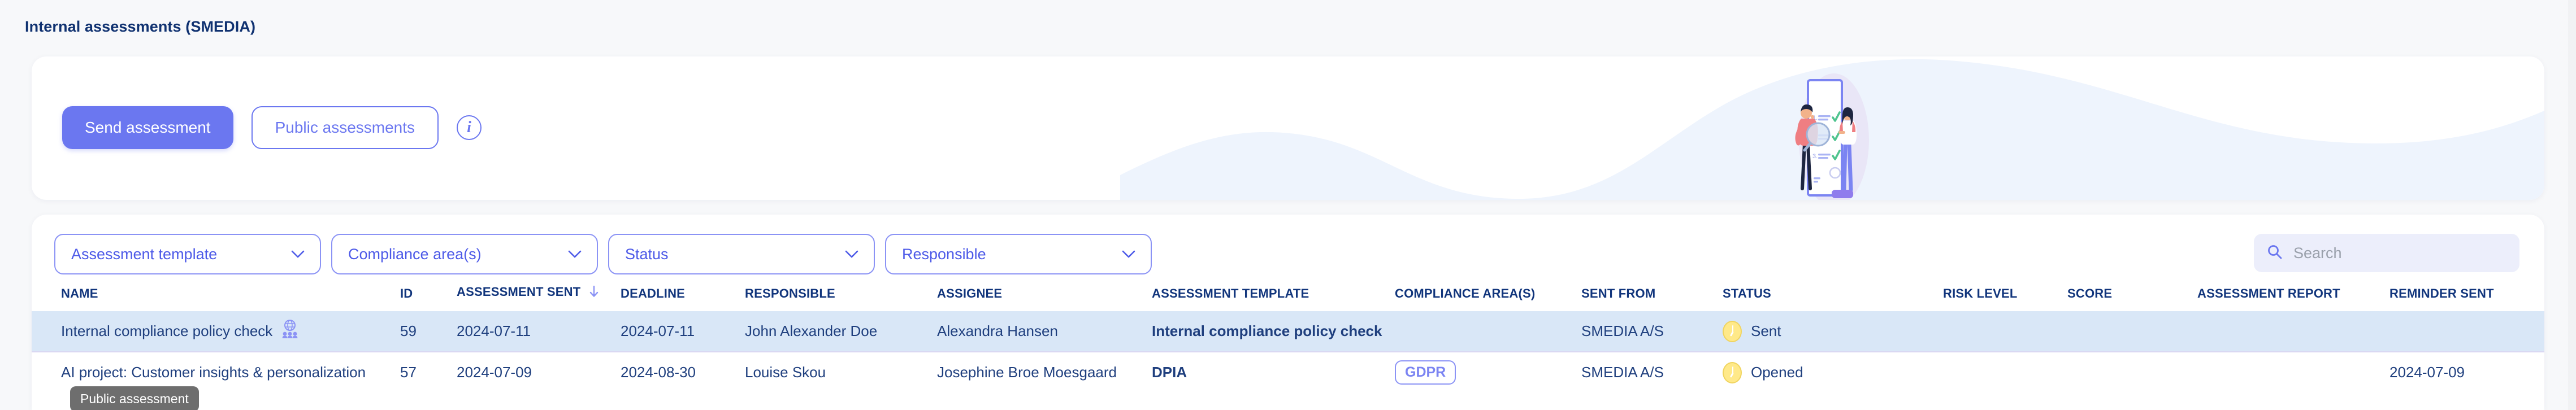 The width and height of the screenshot is (2576, 410). I want to click on assessment-checklist-illustration: 1. 2. 3., so click(1832, 137).